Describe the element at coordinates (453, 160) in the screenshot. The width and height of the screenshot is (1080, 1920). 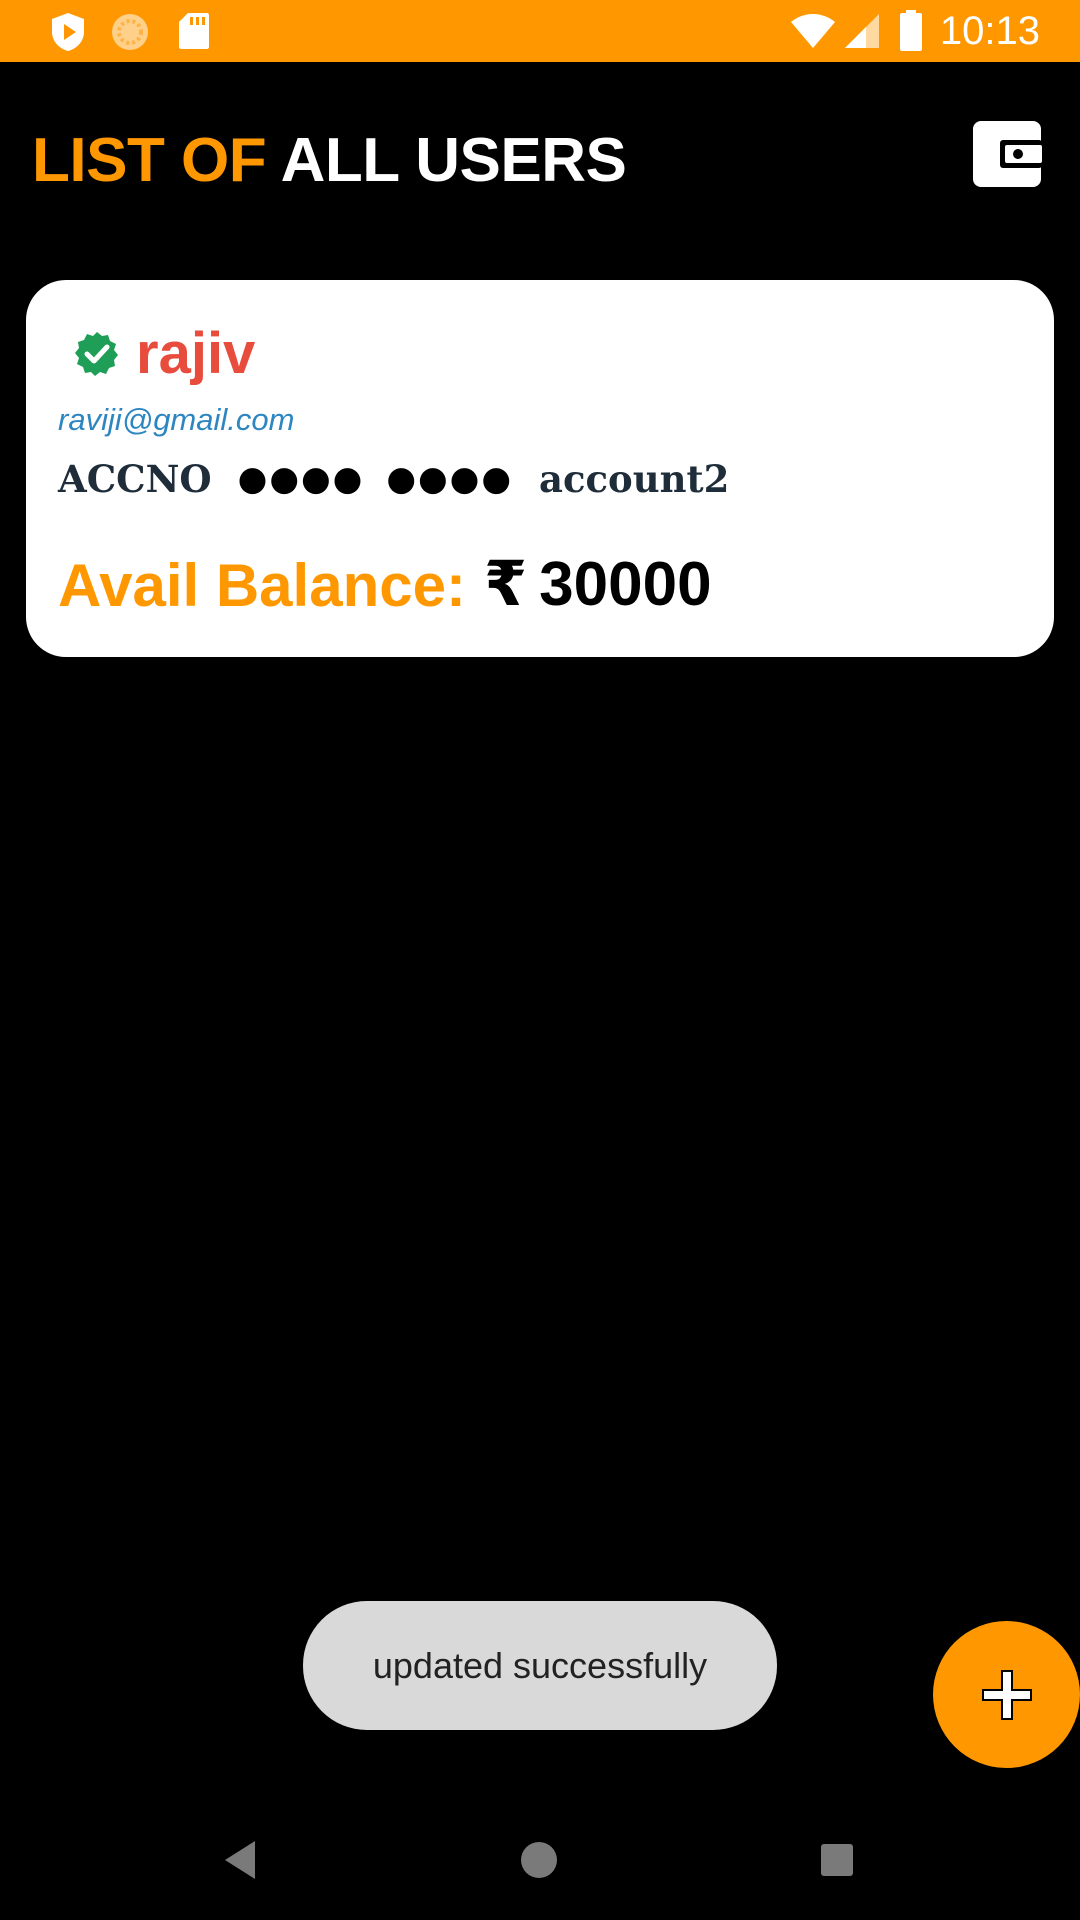
I see `page-title-rest: ALL USERS` at that location.